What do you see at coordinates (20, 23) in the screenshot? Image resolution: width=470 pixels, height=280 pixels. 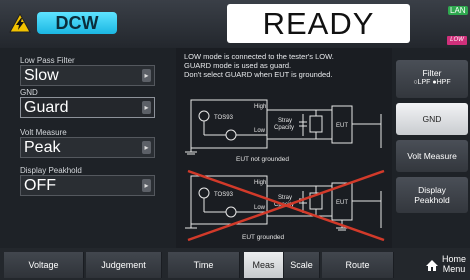 I see `high-voltage-warning-icon` at bounding box center [20, 23].